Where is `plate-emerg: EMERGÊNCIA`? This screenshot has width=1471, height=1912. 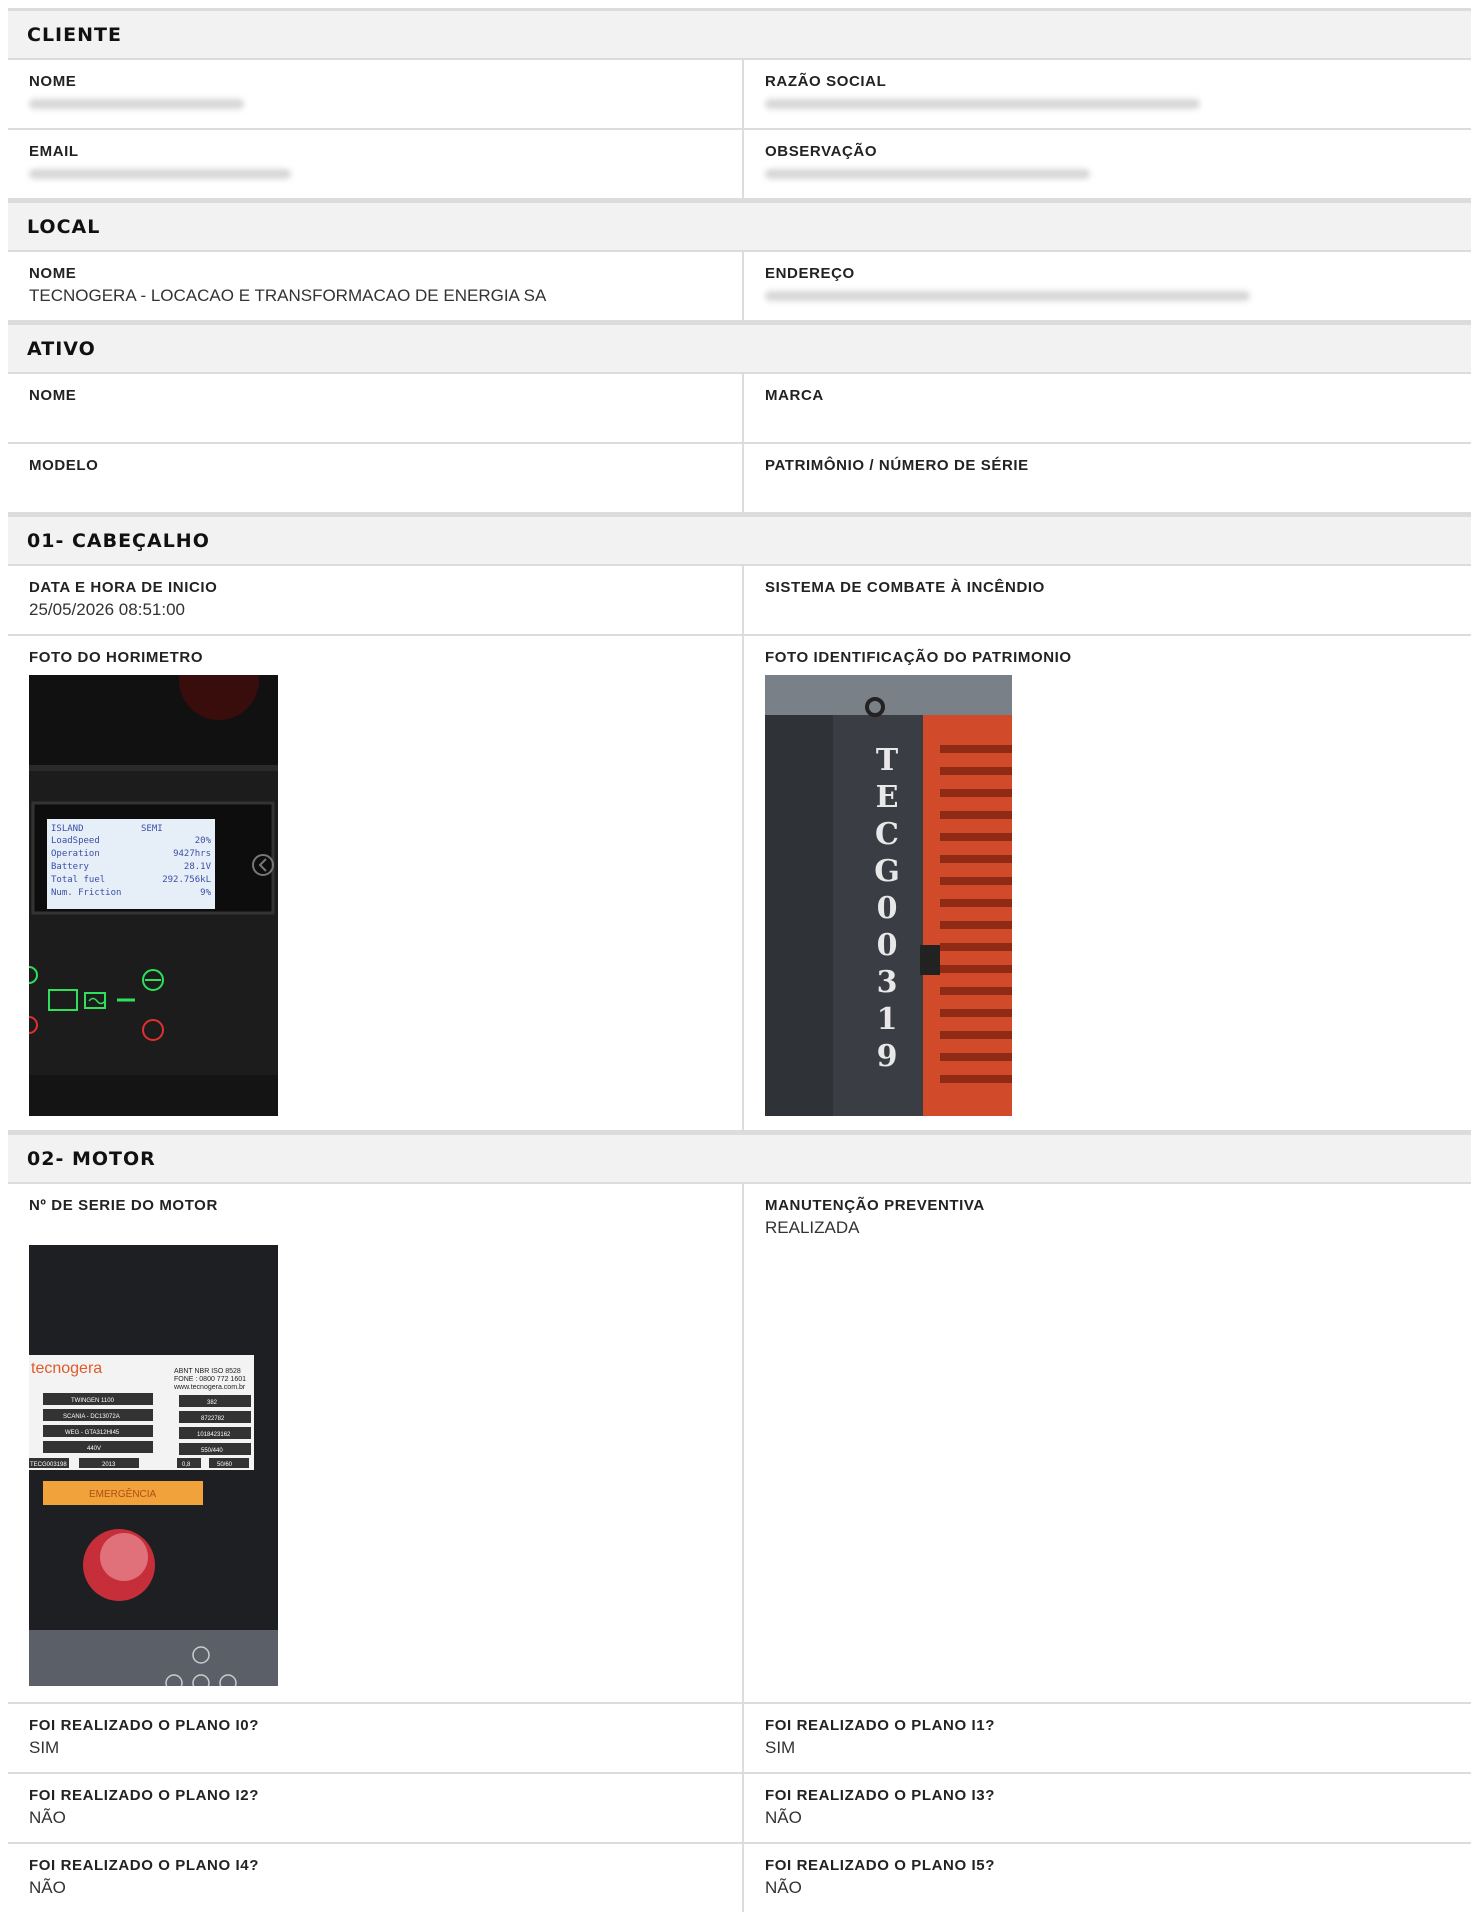 plate-emerg: EMERGÊNCIA is located at coordinates (123, 1493).